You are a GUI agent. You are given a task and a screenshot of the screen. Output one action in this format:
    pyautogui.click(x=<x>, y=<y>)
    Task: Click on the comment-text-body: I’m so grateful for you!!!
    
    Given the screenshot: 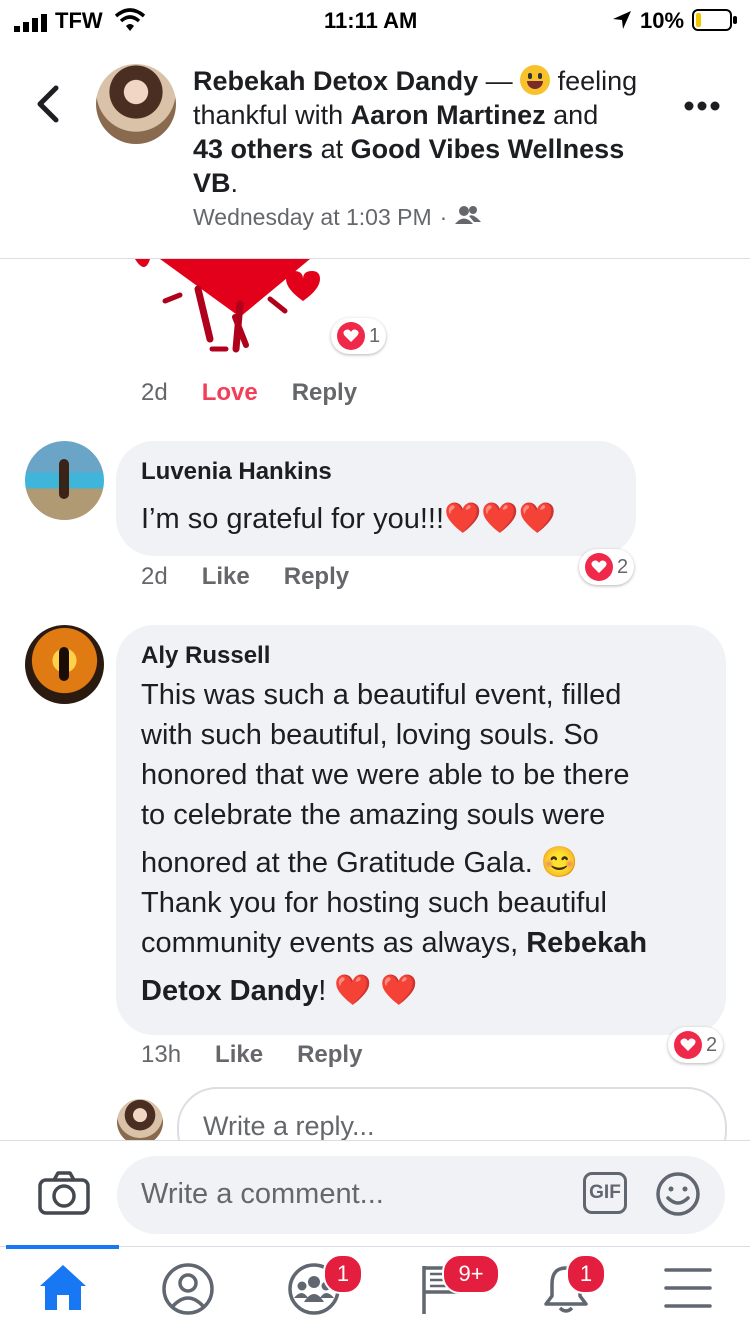 What is the action you would take?
    pyautogui.click(x=293, y=519)
    